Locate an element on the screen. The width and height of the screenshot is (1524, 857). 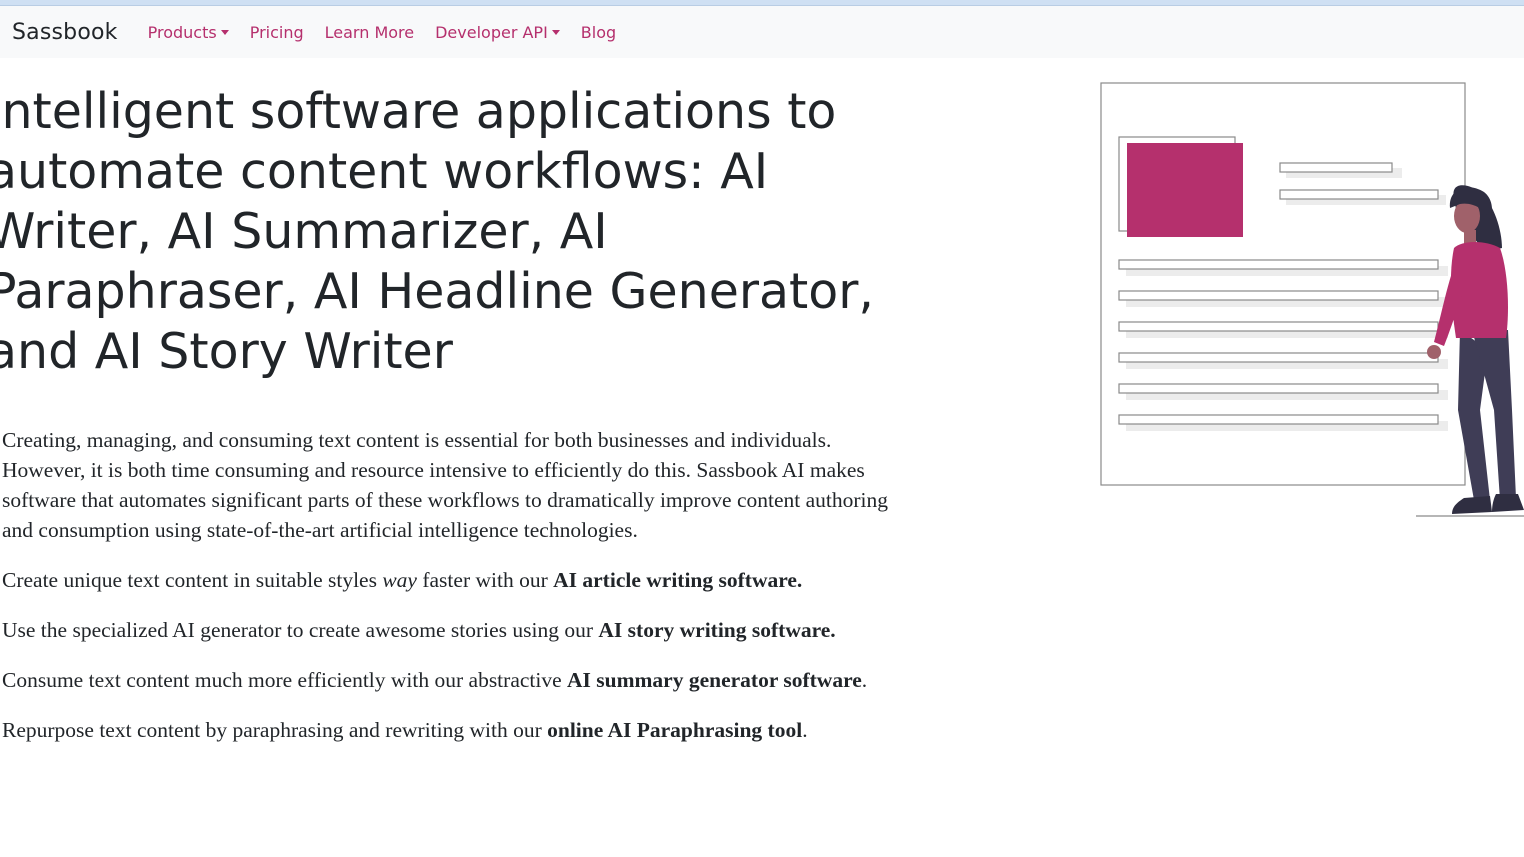
hero-title-line: automate content workflows: AI is located at coordinates (384, 171).